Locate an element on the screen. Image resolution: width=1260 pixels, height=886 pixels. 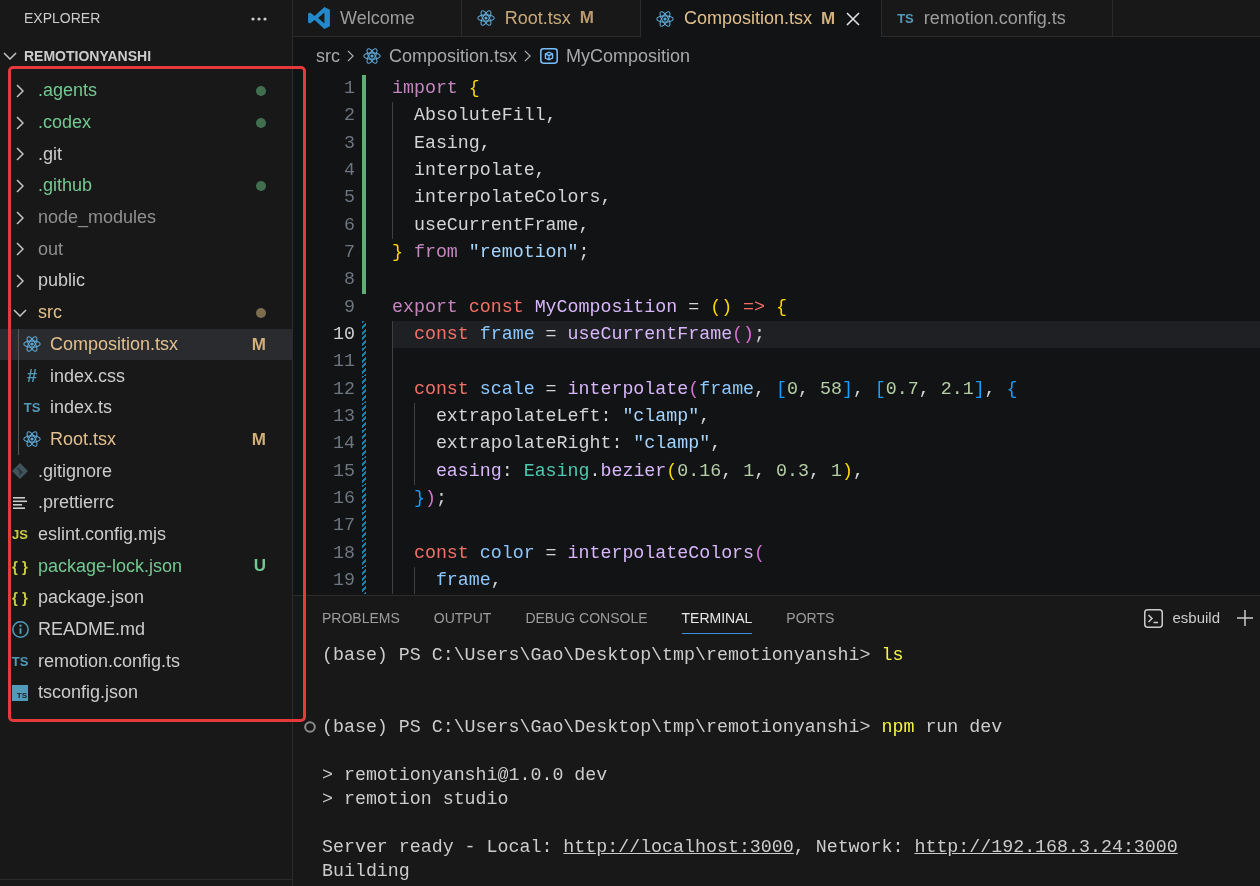
line-number: 7 is located at coordinates (349, 252).